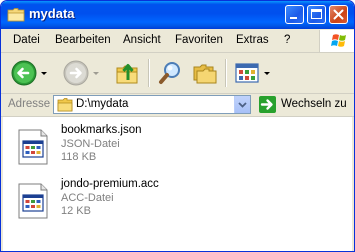 The height and width of the screenshot is (252, 355). What do you see at coordinates (199, 40) in the screenshot?
I see `menu-favoriten: Favoriten` at bounding box center [199, 40].